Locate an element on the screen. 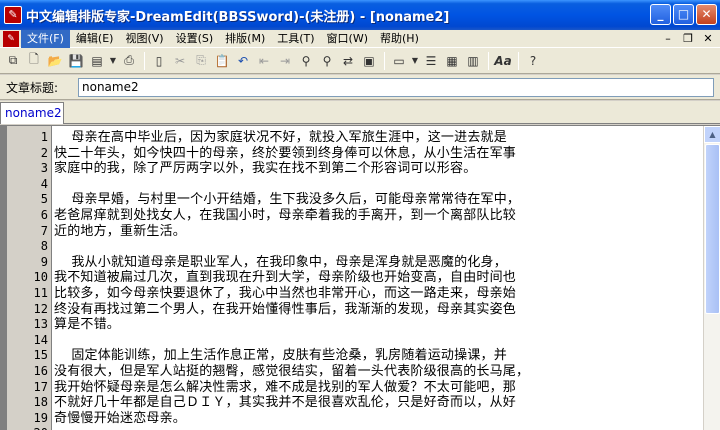 The height and width of the screenshot is (430, 720). menu-tools: 工具(T) is located at coordinates (295, 39).